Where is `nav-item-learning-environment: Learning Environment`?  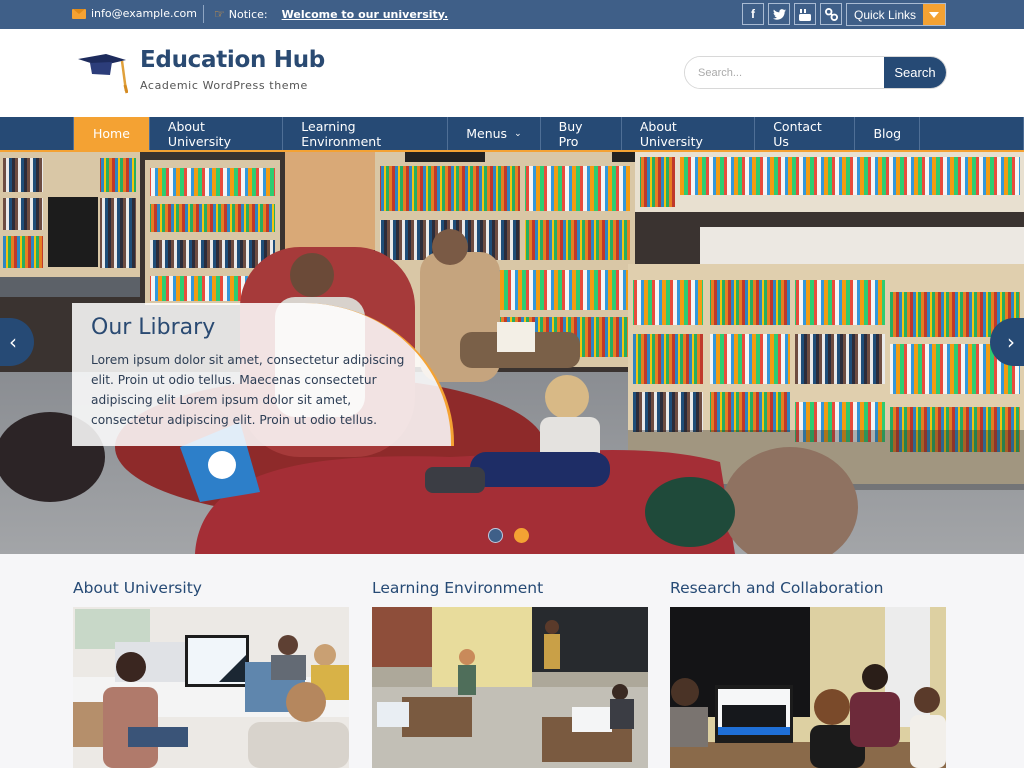
nav-item-learning-environment: Learning Environment is located at coordinates (366, 133).